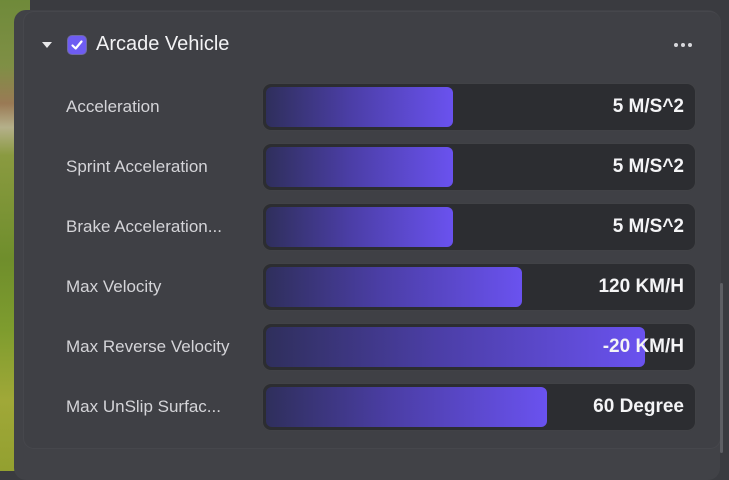 Image resolution: width=729 pixels, height=480 pixels. What do you see at coordinates (684, 46) in the screenshot?
I see `more-horizontal-icon` at bounding box center [684, 46].